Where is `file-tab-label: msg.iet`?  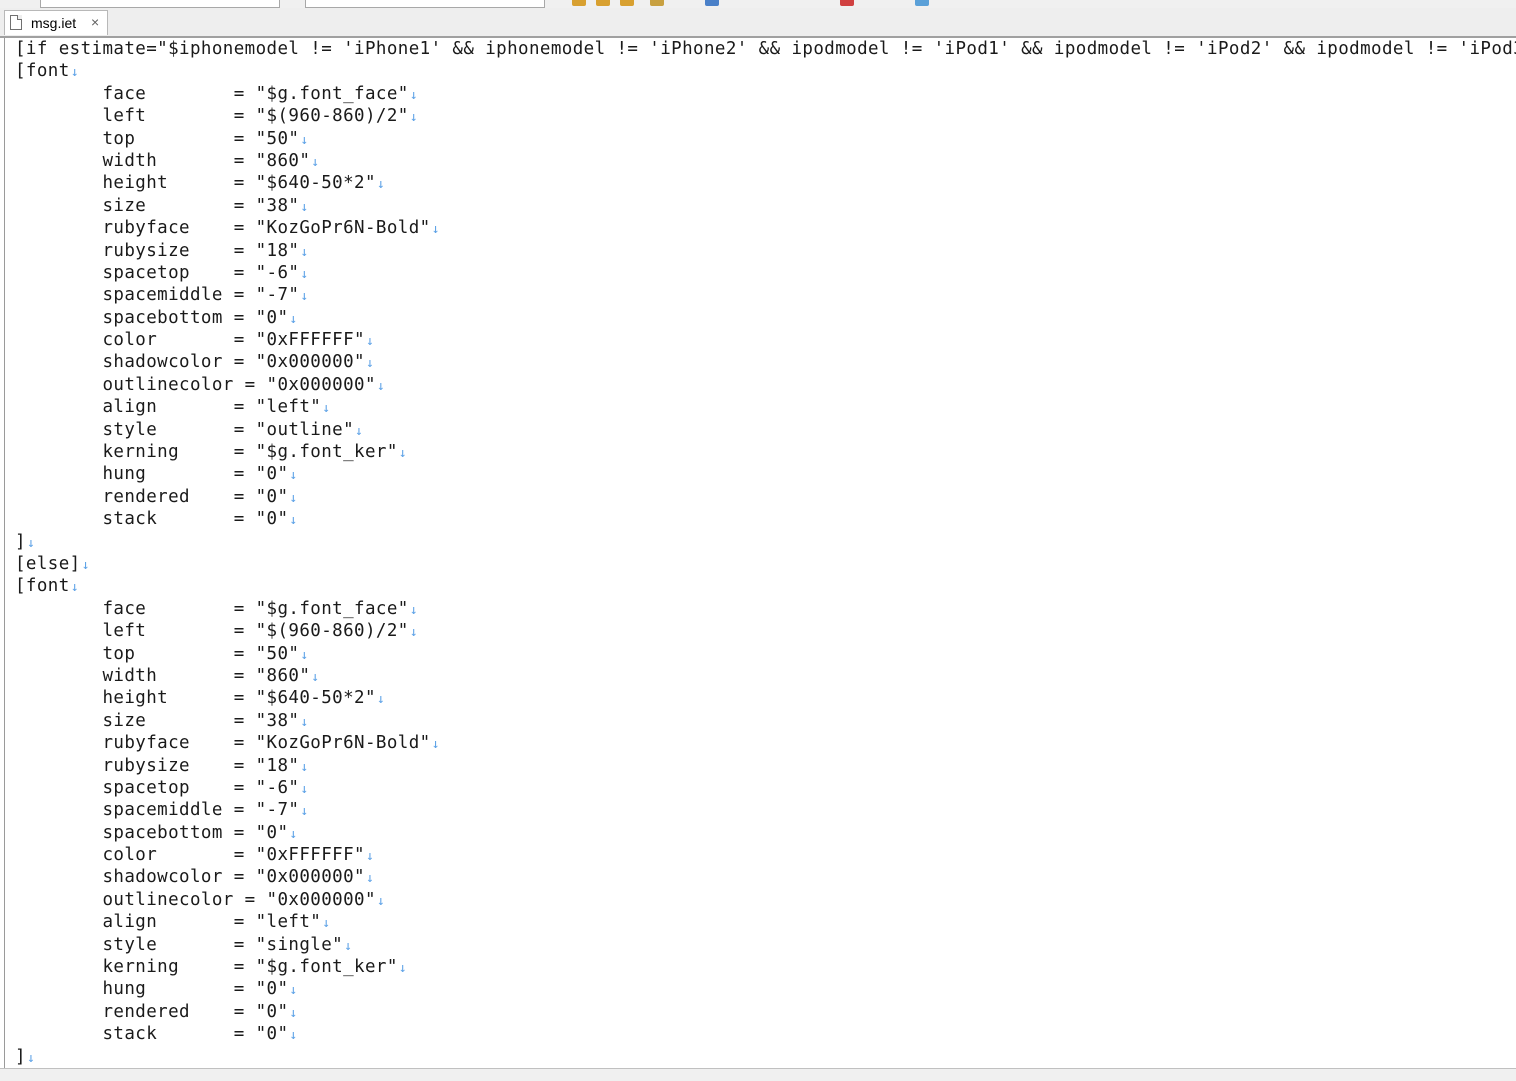 file-tab-label: msg.iet is located at coordinates (54, 23).